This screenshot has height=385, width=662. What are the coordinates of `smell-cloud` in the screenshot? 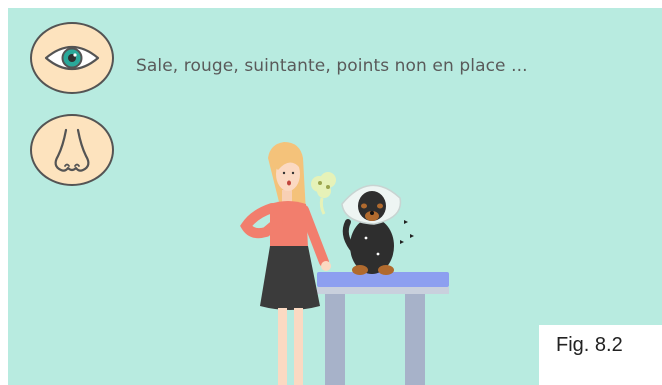 It's located at (323, 193).